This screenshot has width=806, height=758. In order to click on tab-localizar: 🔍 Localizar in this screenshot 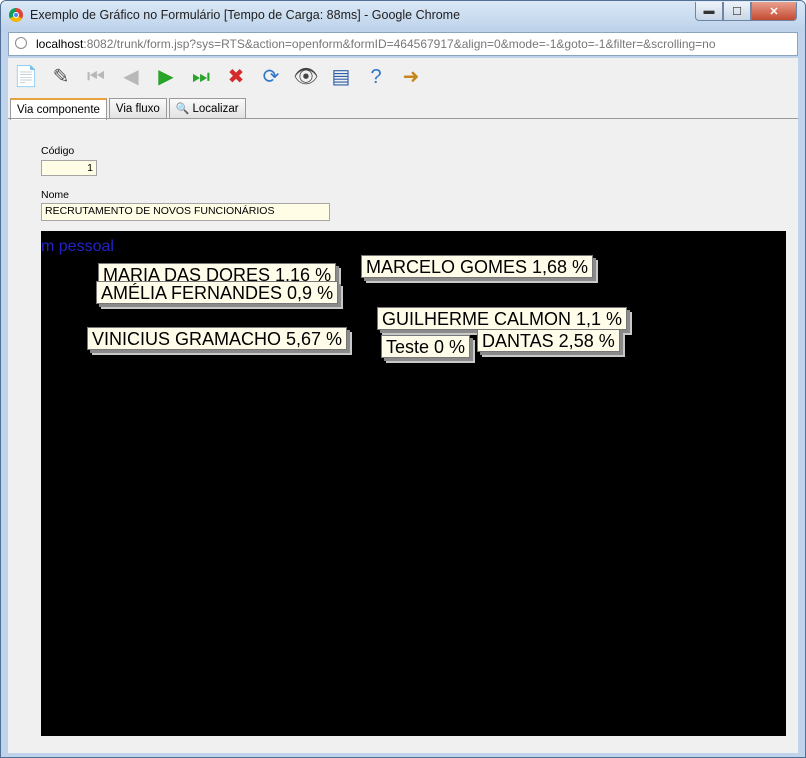, I will do `click(207, 108)`.